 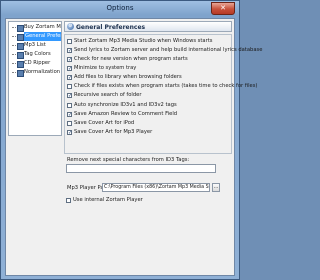 I want to click on tree-item: CD Ripper, so click(x=35, y=63).